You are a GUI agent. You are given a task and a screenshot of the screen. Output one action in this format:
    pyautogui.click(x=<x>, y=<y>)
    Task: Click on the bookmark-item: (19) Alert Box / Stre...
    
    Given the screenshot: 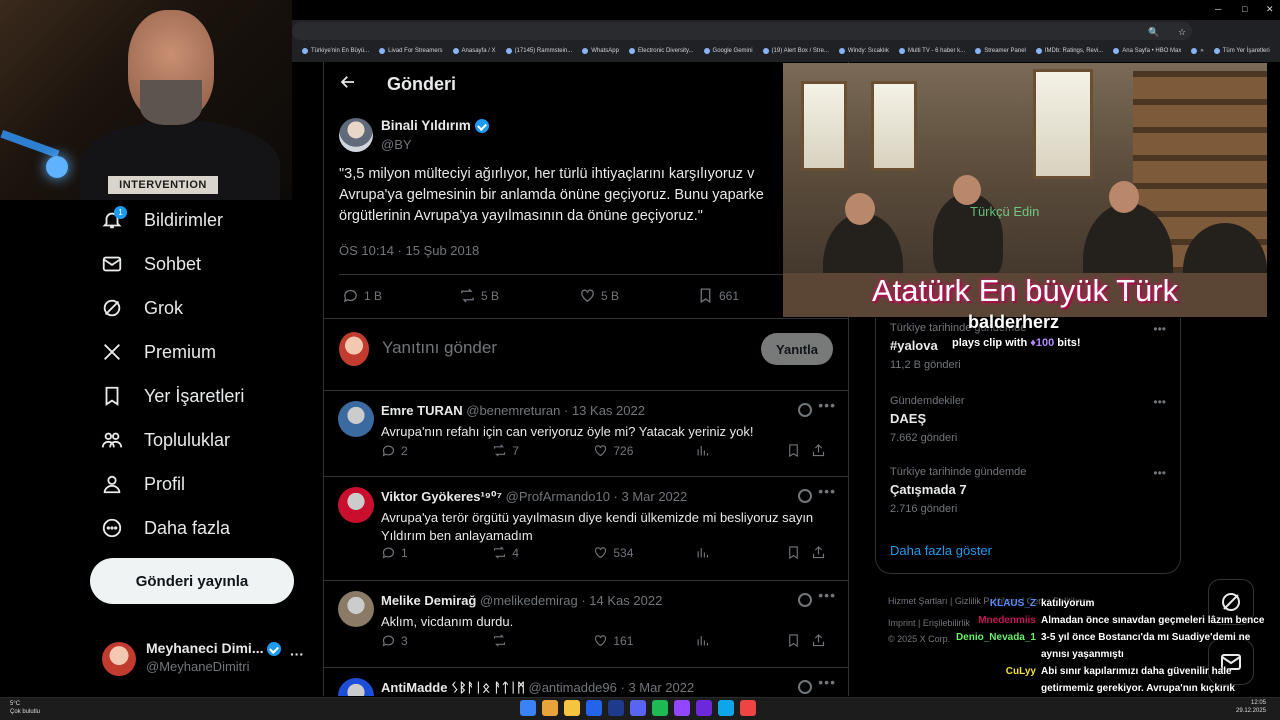 What is the action you would take?
    pyautogui.click(x=795, y=51)
    